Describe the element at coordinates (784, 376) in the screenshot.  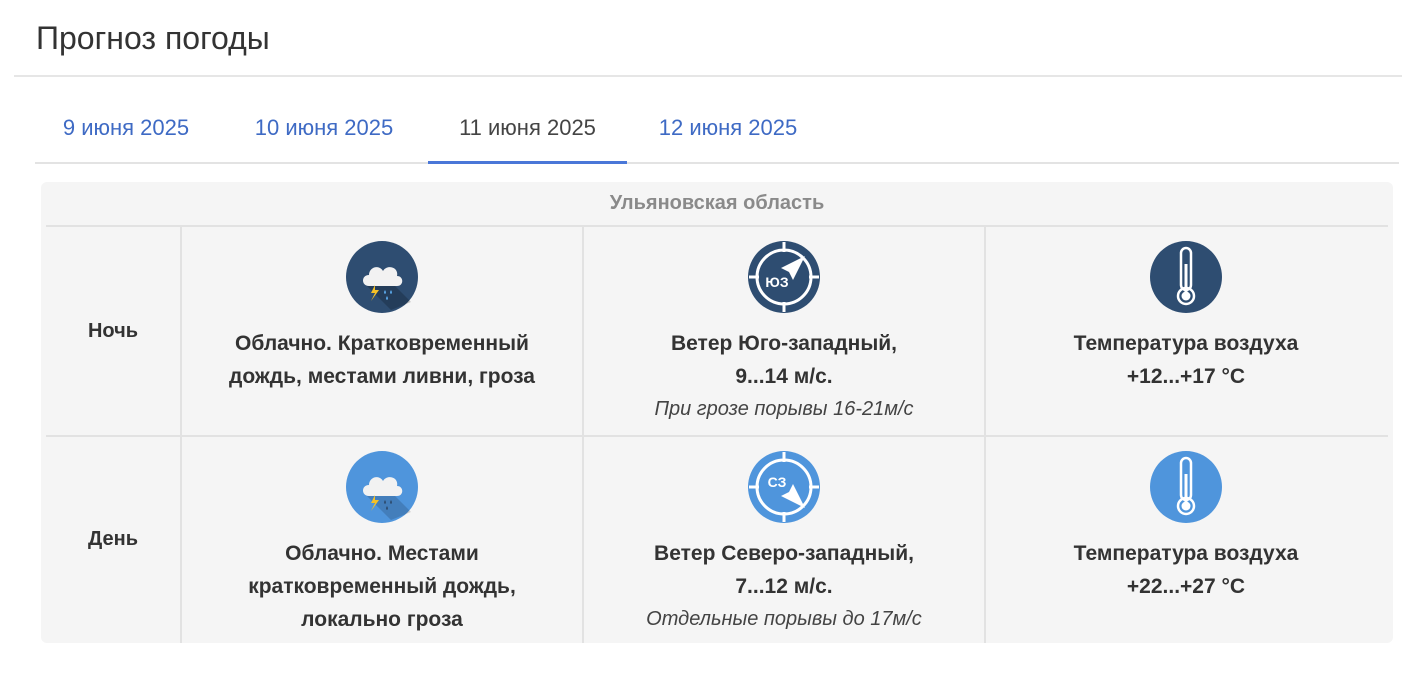
I see `wind-speed: 9...14 м/с.` at that location.